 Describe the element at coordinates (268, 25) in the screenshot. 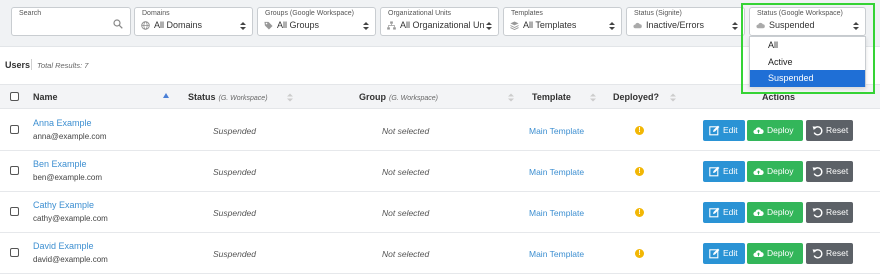

I see `tag-icon` at that location.